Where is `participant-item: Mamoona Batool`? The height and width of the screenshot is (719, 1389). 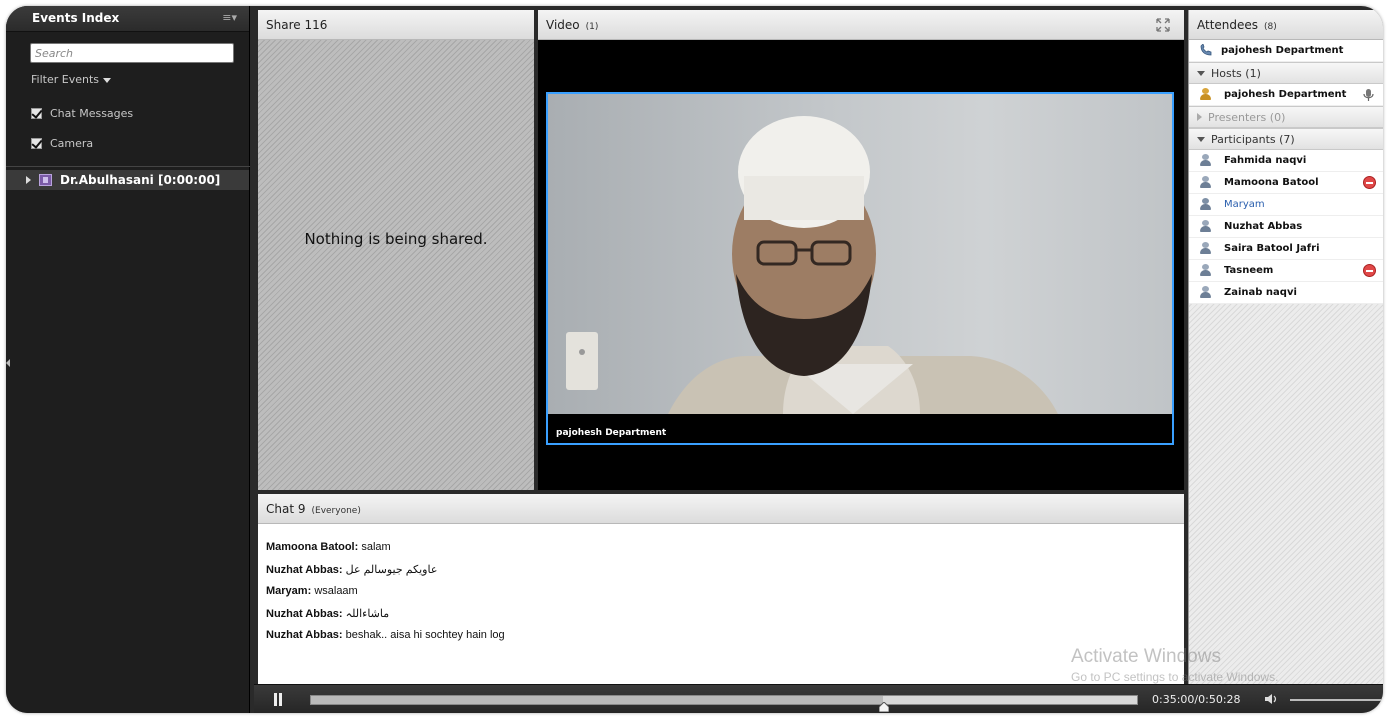
participant-item: Mamoona Batool is located at coordinates (1286, 183).